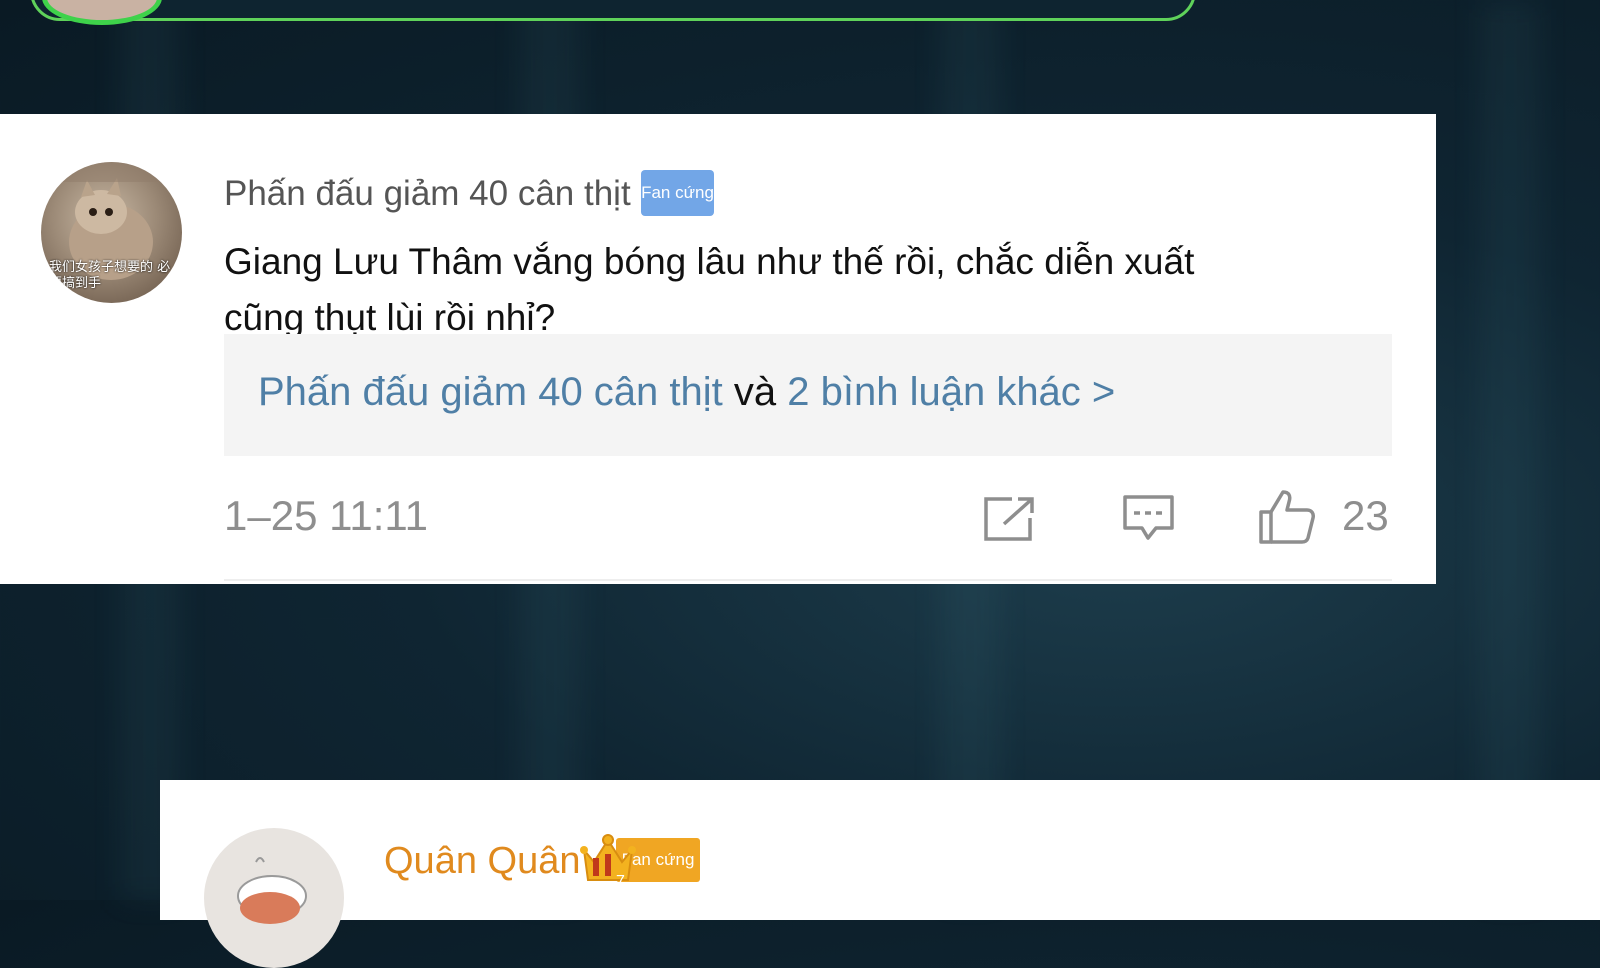 Image resolution: width=1600 pixels, height=968 pixels. What do you see at coordinates (110, 275) in the screenshot?
I see `avatar-caption: 我们女孩子想要的 必须搞到手` at bounding box center [110, 275].